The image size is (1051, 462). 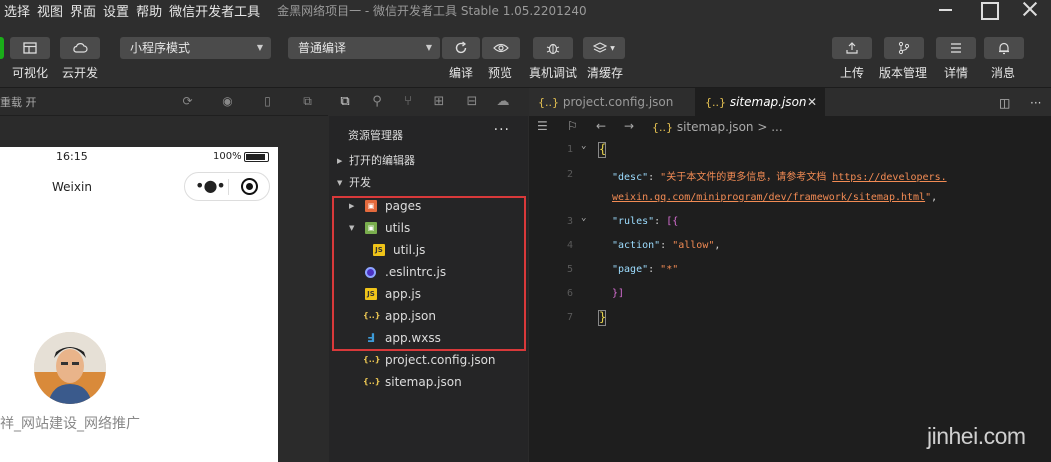 I want to click on cloud-button, so click(x=80, y=48).